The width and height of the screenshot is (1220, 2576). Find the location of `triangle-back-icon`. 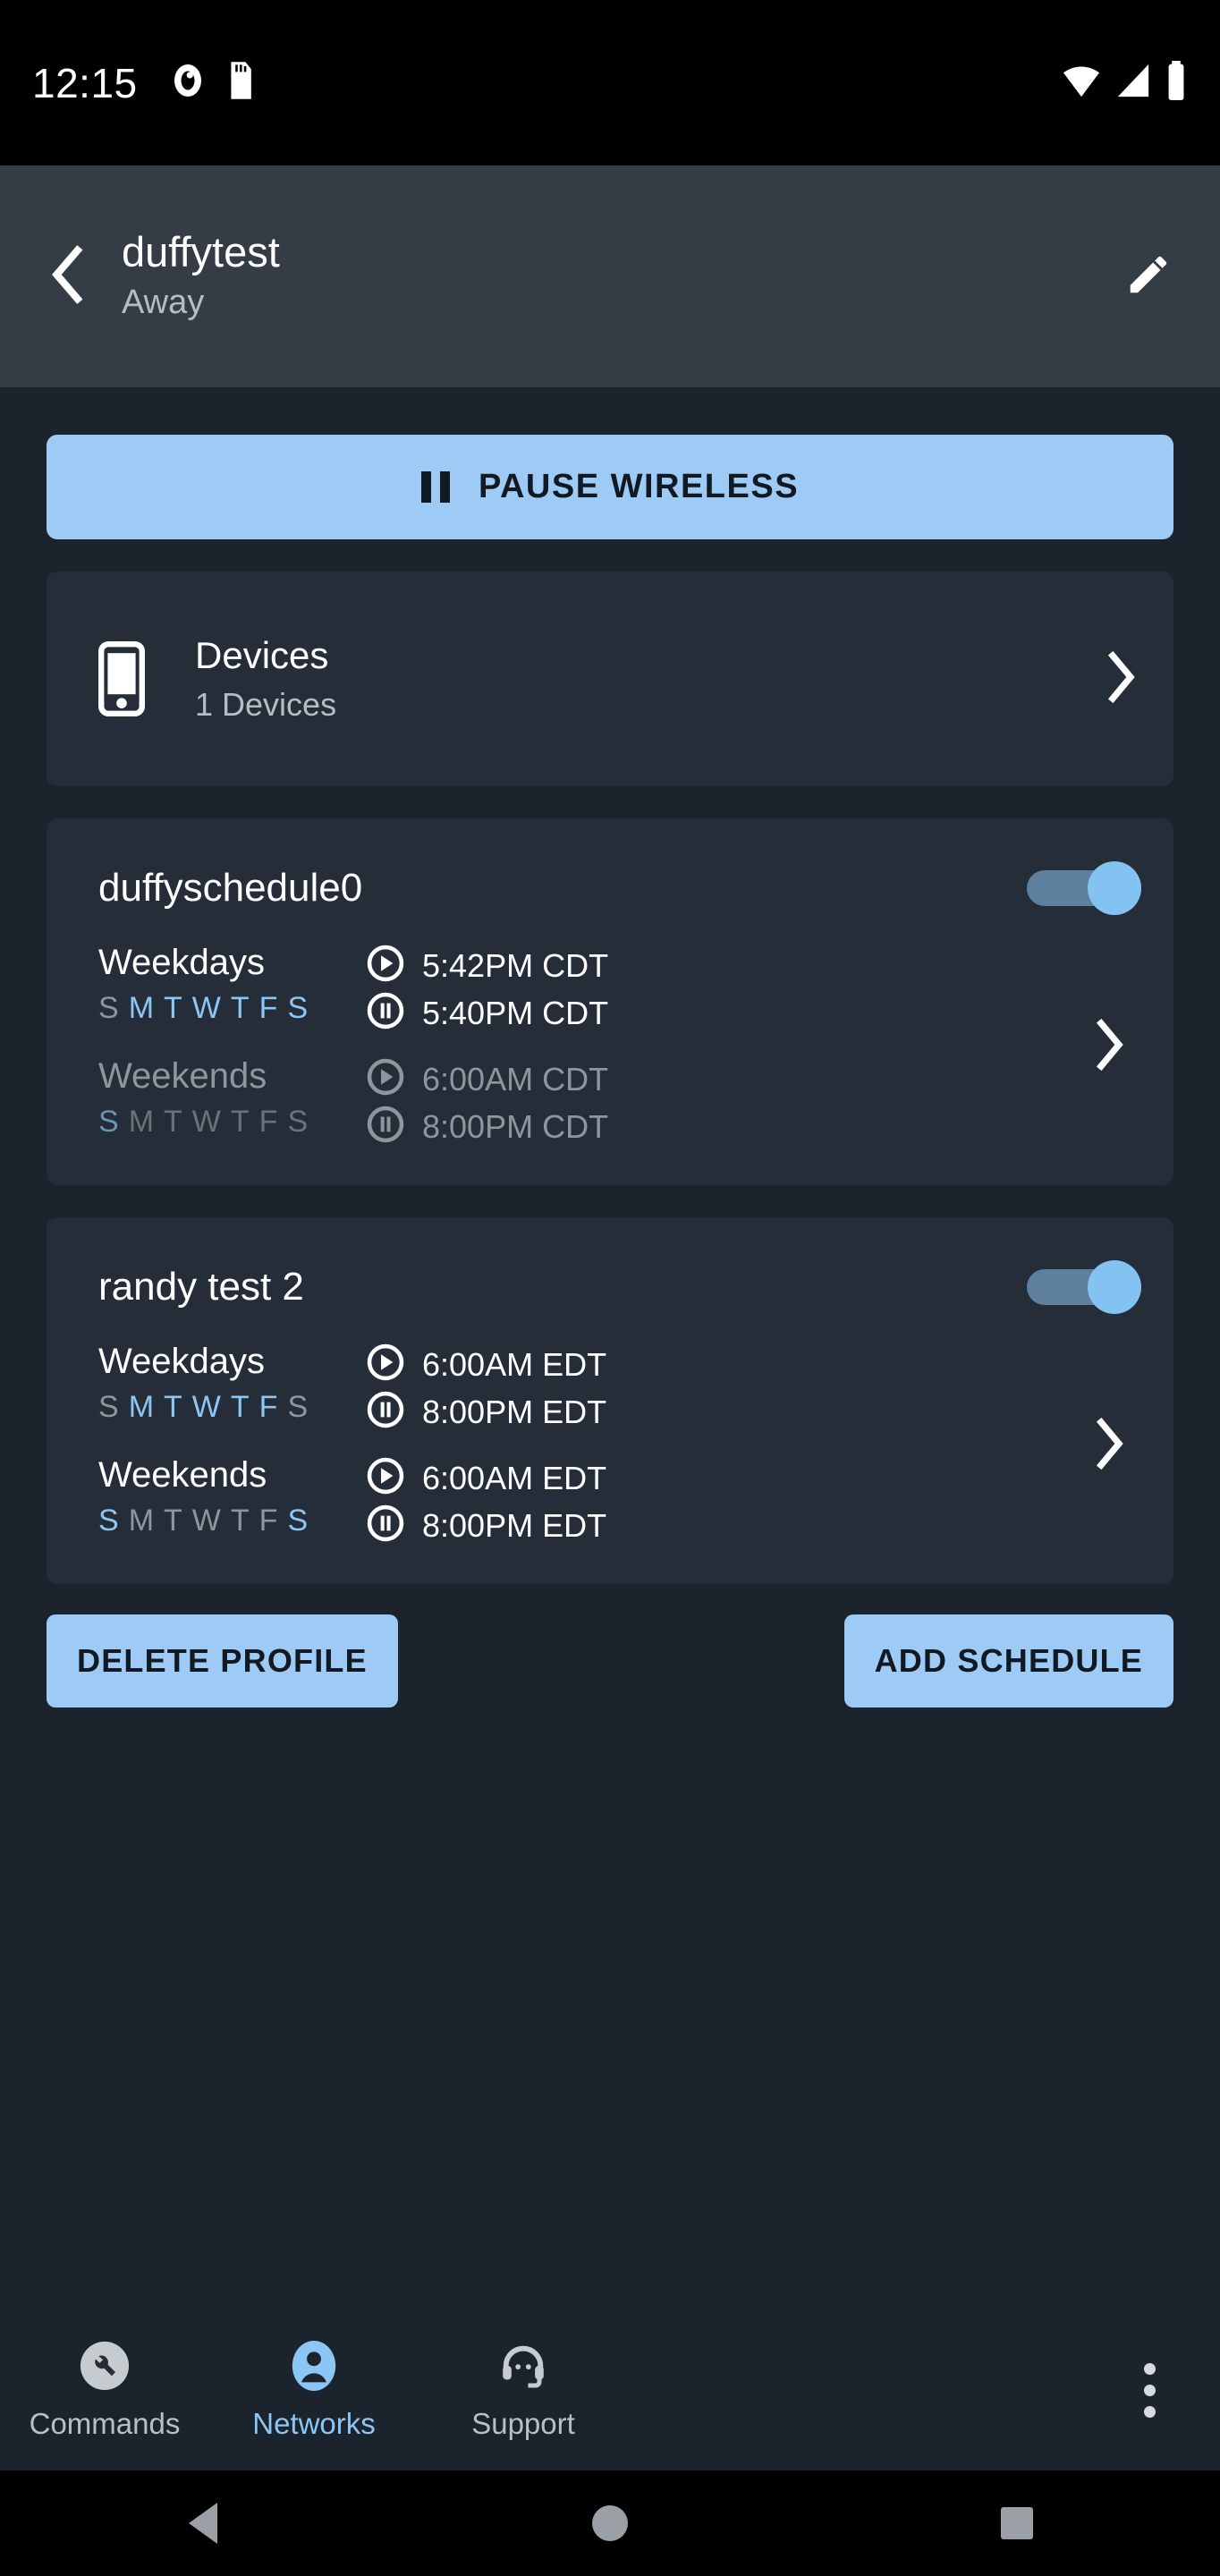

triangle-back-icon is located at coordinates (203, 2523).